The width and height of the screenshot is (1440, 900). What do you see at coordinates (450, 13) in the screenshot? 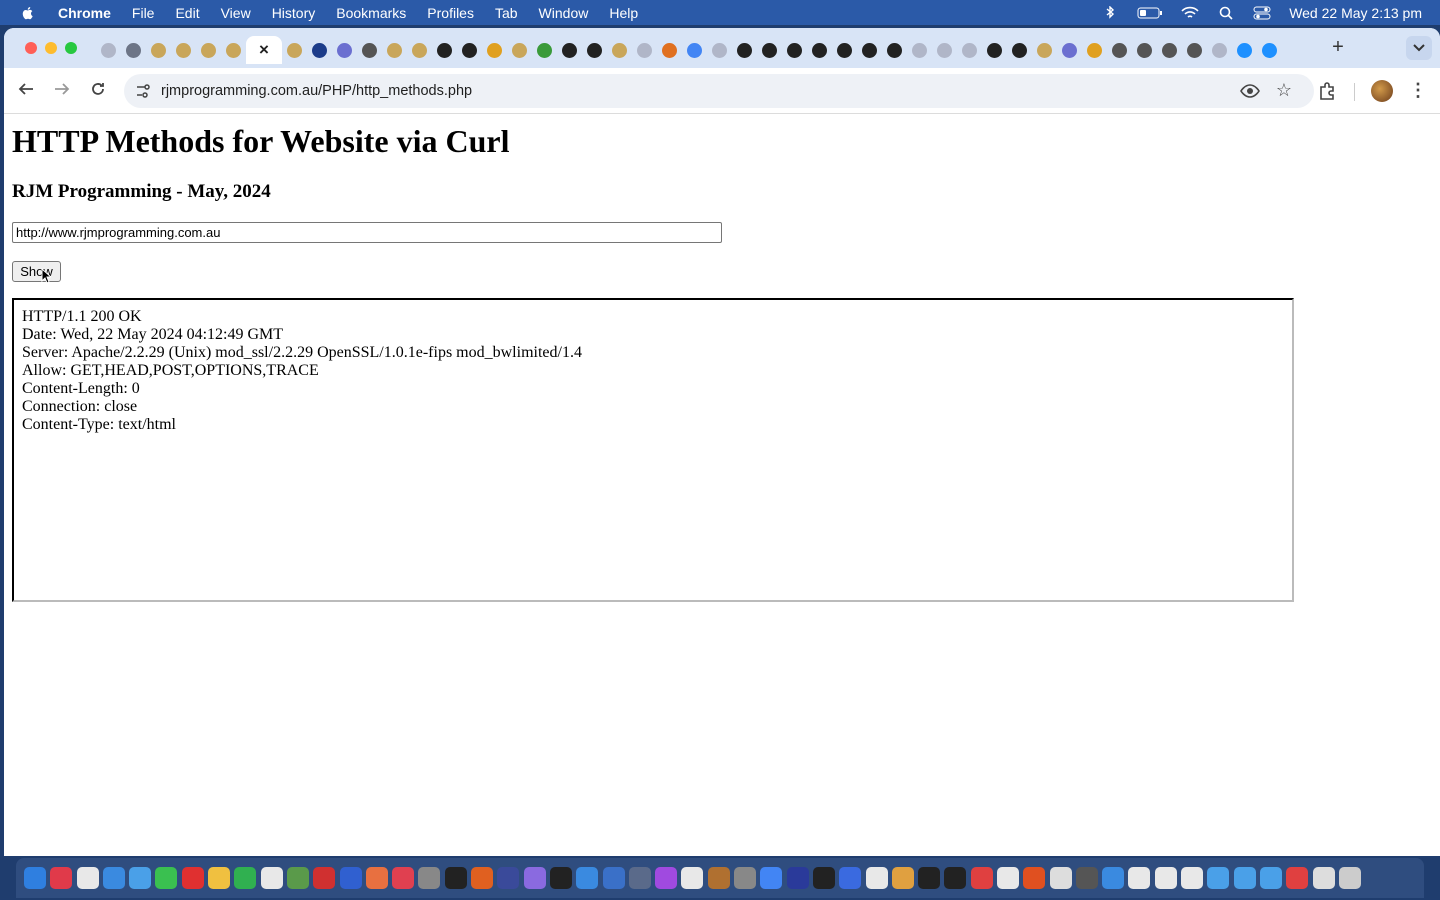
I see `menu-profiles: Profiles` at bounding box center [450, 13].